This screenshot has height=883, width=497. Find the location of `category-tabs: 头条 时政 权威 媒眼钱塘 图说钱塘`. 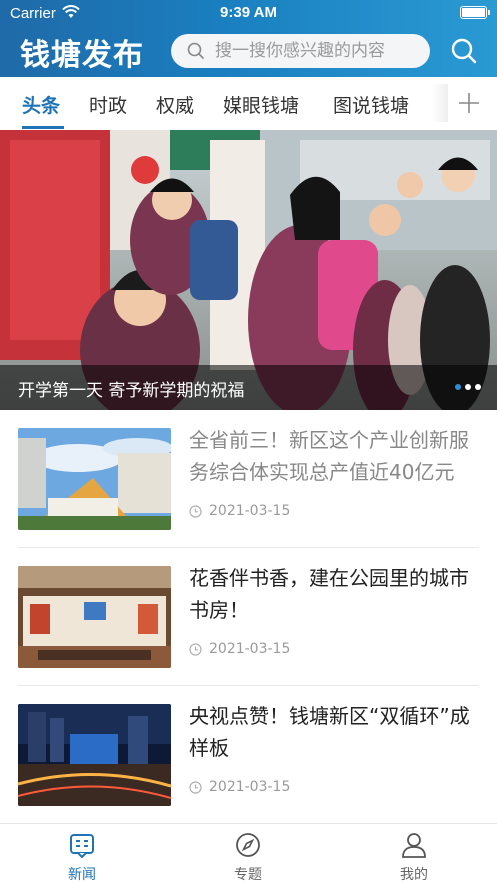

category-tabs: 头条 时政 权威 媒眼钱塘 图说钱塘 is located at coordinates (248, 103).